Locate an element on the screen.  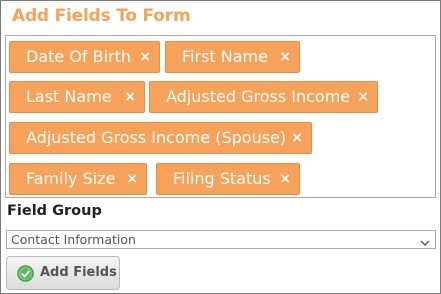
field-group-label: Field Group is located at coordinates (54, 211).